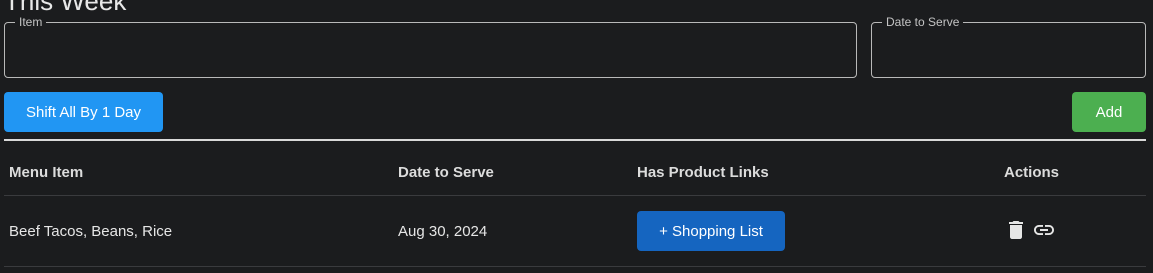 This screenshot has width=1153, height=273. What do you see at coordinates (575, 195) in the screenshot?
I see `header-row-divider` at bounding box center [575, 195].